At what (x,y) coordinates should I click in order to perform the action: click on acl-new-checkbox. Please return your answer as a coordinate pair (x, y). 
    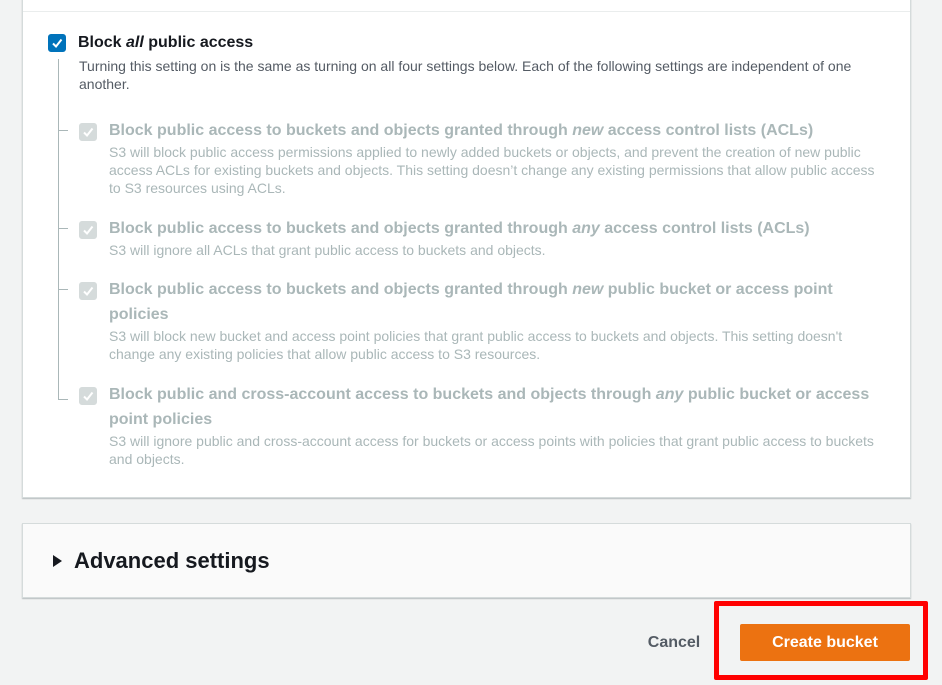
    Looking at the image, I should click on (88, 132).